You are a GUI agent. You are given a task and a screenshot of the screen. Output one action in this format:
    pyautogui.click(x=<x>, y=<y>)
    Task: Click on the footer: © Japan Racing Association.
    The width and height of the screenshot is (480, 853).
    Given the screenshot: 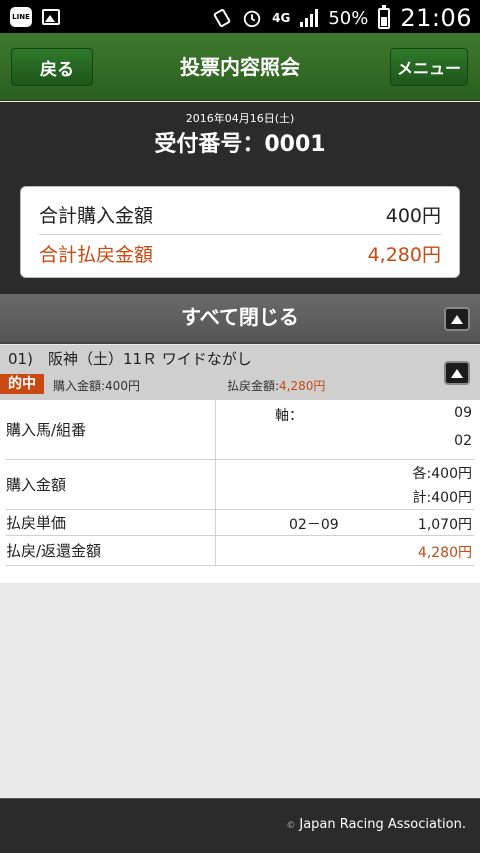 What is the action you would take?
    pyautogui.click(x=240, y=825)
    